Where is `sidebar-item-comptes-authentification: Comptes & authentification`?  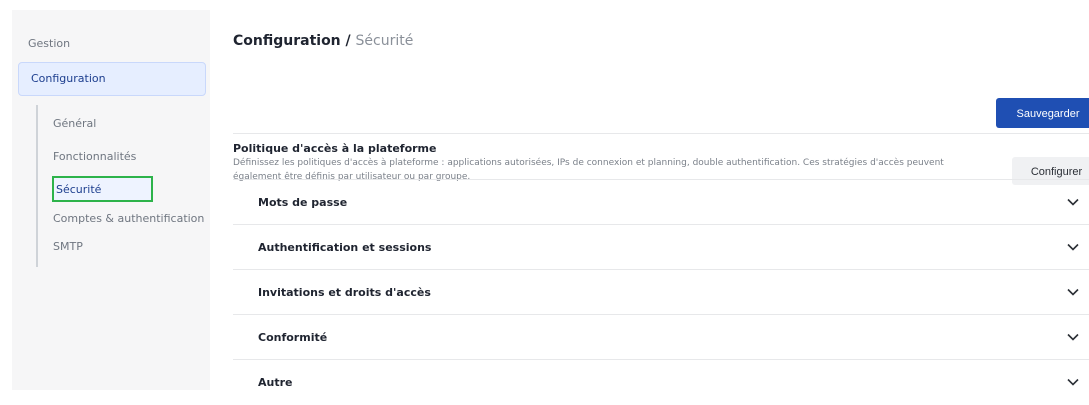 sidebar-item-comptes-authentification: Comptes & authentification is located at coordinates (128, 218).